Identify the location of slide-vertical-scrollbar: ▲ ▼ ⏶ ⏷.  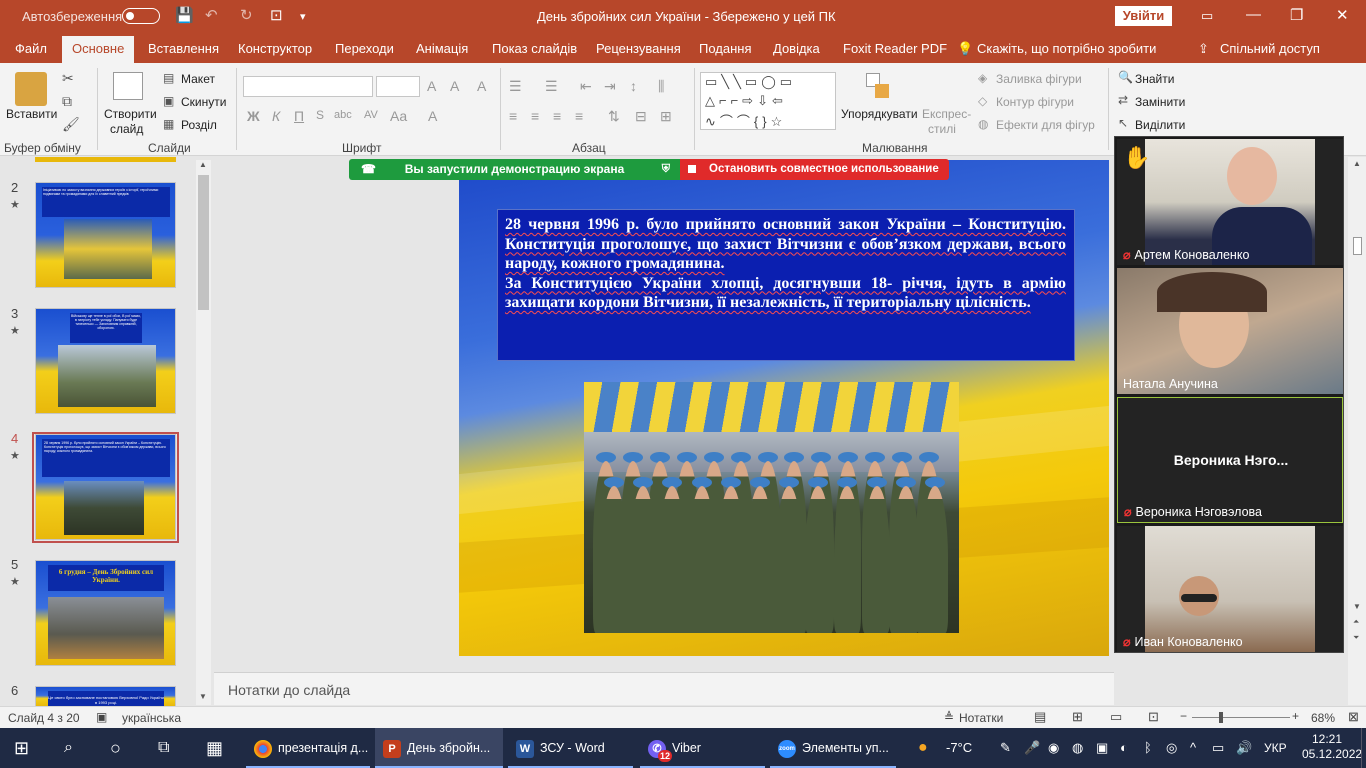
(1357, 431).